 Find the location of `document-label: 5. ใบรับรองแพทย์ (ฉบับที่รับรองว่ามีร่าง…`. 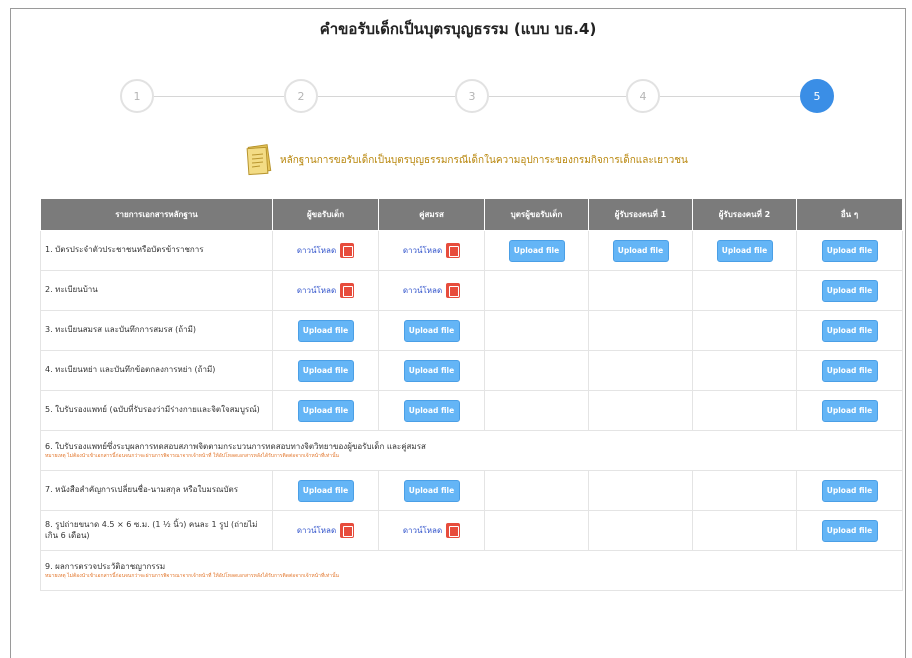

document-label: 5. ใบรับรองแพทย์ (ฉบับที่รับรองว่ามีร่าง… is located at coordinates (152, 410).